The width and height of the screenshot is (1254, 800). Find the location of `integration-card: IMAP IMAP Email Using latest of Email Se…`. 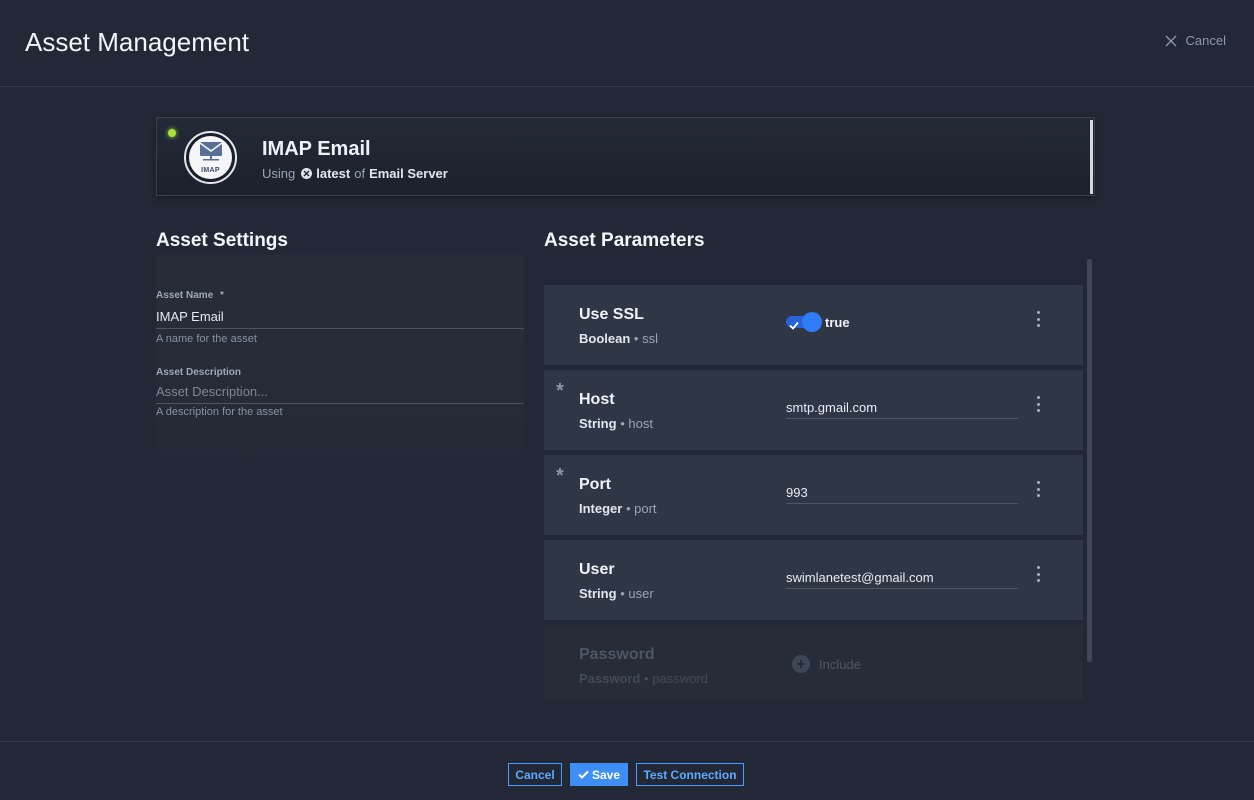

integration-card: IMAP IMAP Email Using latest of Email Se… is located at coordinates (625, 156).